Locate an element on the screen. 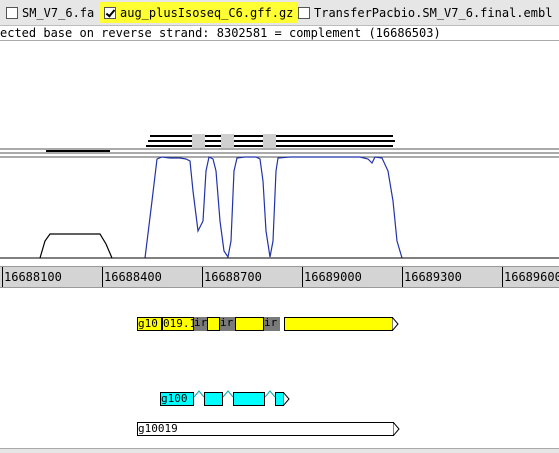 The image size is (559, 453). checkbox-checked-icon is located at coordinates (110, 12).